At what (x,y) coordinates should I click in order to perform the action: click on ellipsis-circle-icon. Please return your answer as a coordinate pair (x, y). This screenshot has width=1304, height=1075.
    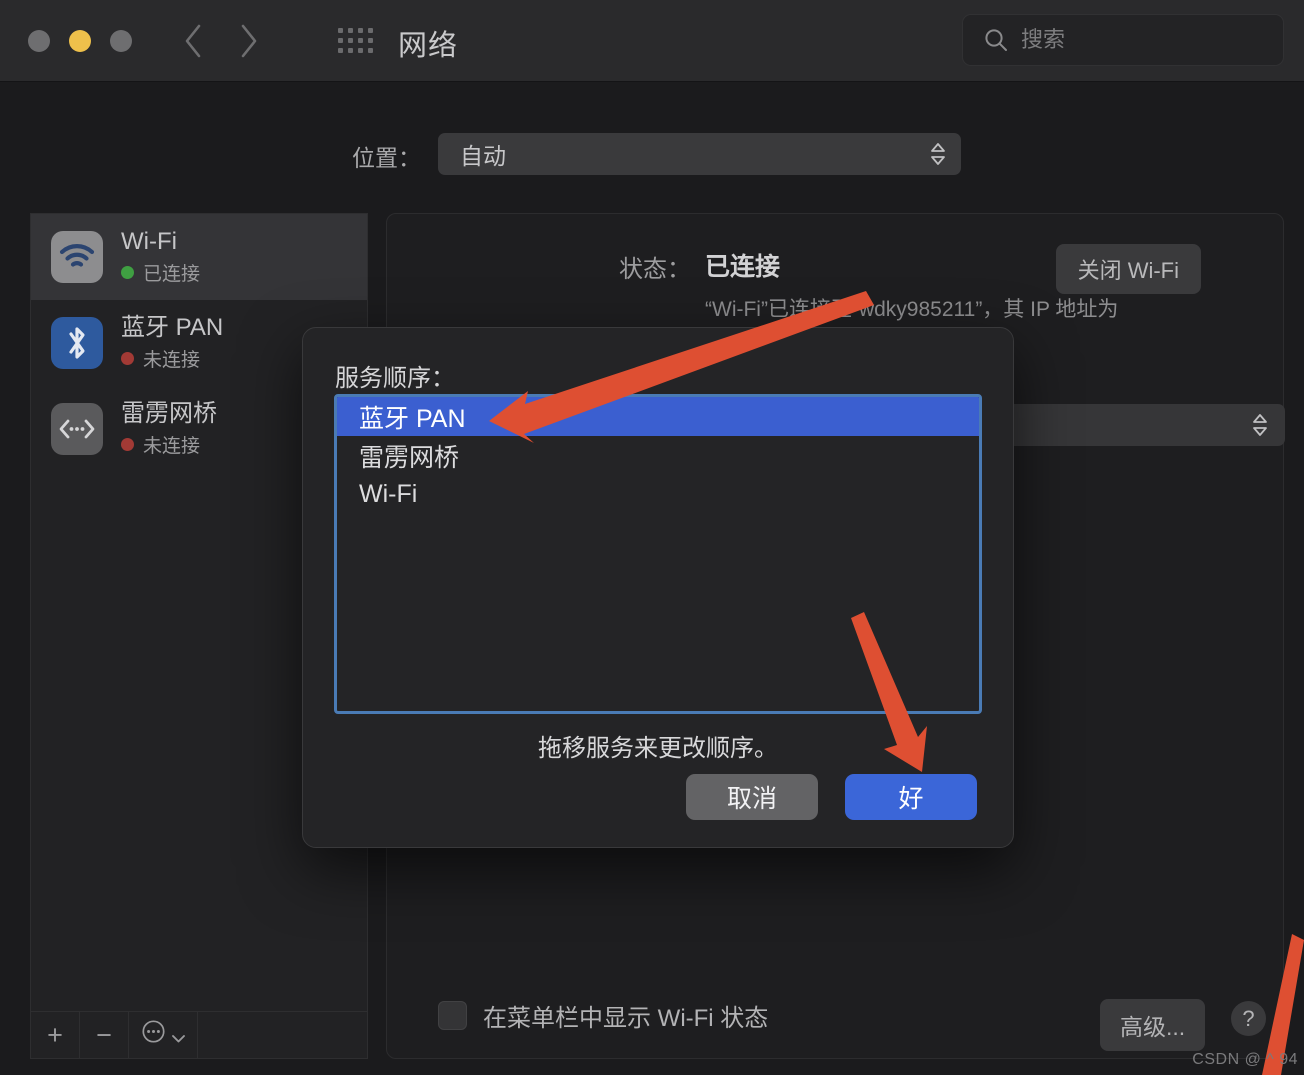
    Looking at the image, I should click on (153, 1035).